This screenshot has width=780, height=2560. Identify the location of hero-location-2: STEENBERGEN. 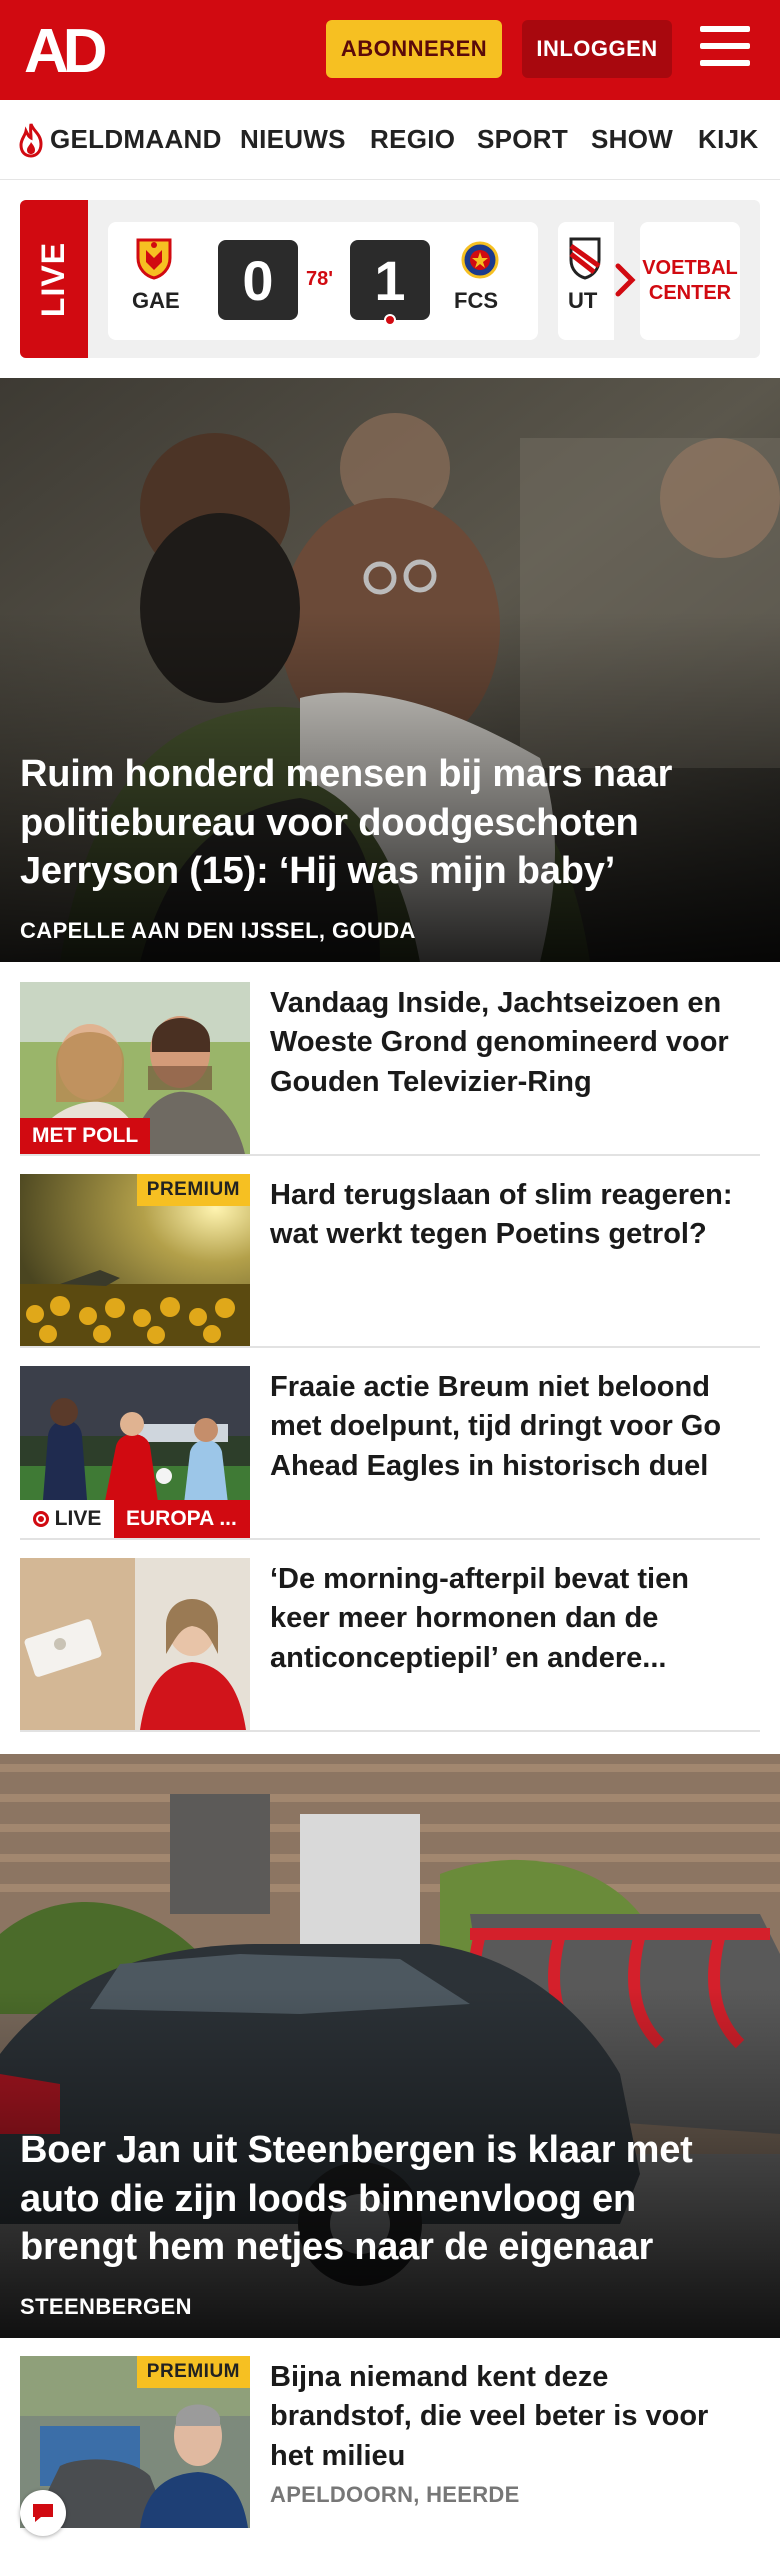
(106, 2306).